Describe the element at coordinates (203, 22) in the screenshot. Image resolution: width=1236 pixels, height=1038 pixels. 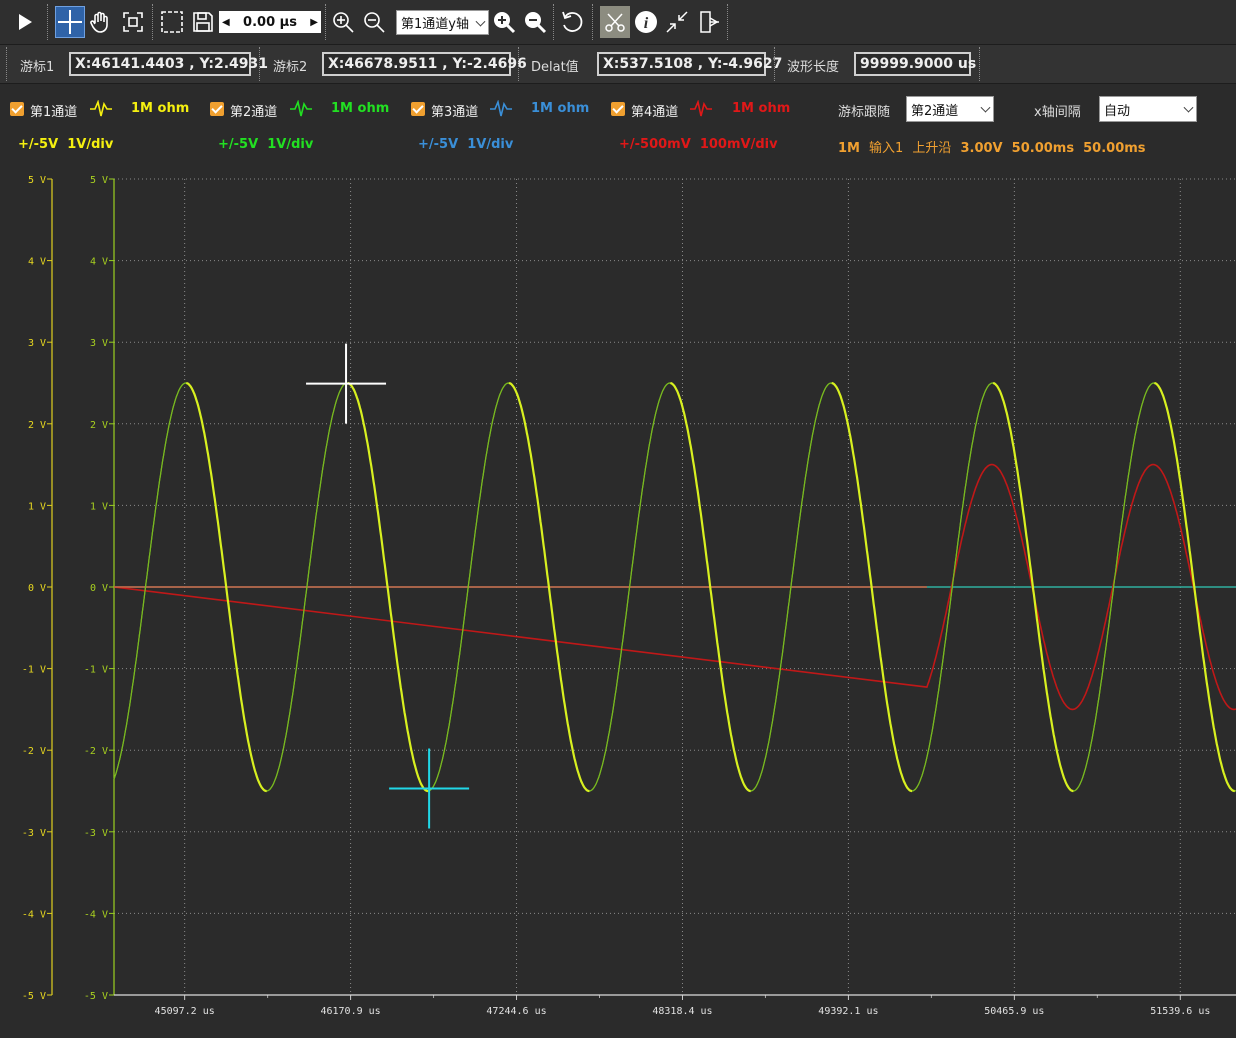
I see `save-icon` at that location.